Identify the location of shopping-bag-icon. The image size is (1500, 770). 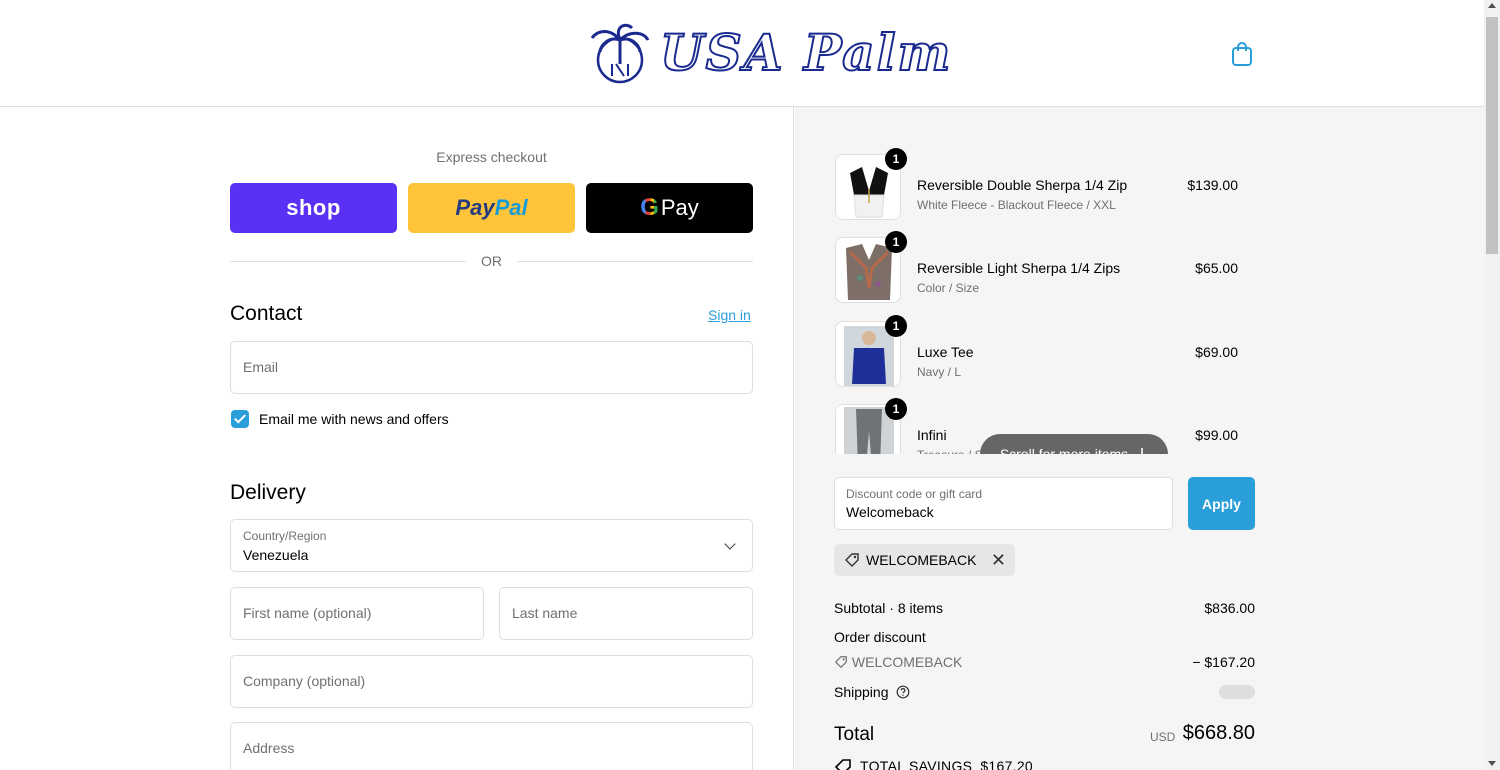
(1242, 54).